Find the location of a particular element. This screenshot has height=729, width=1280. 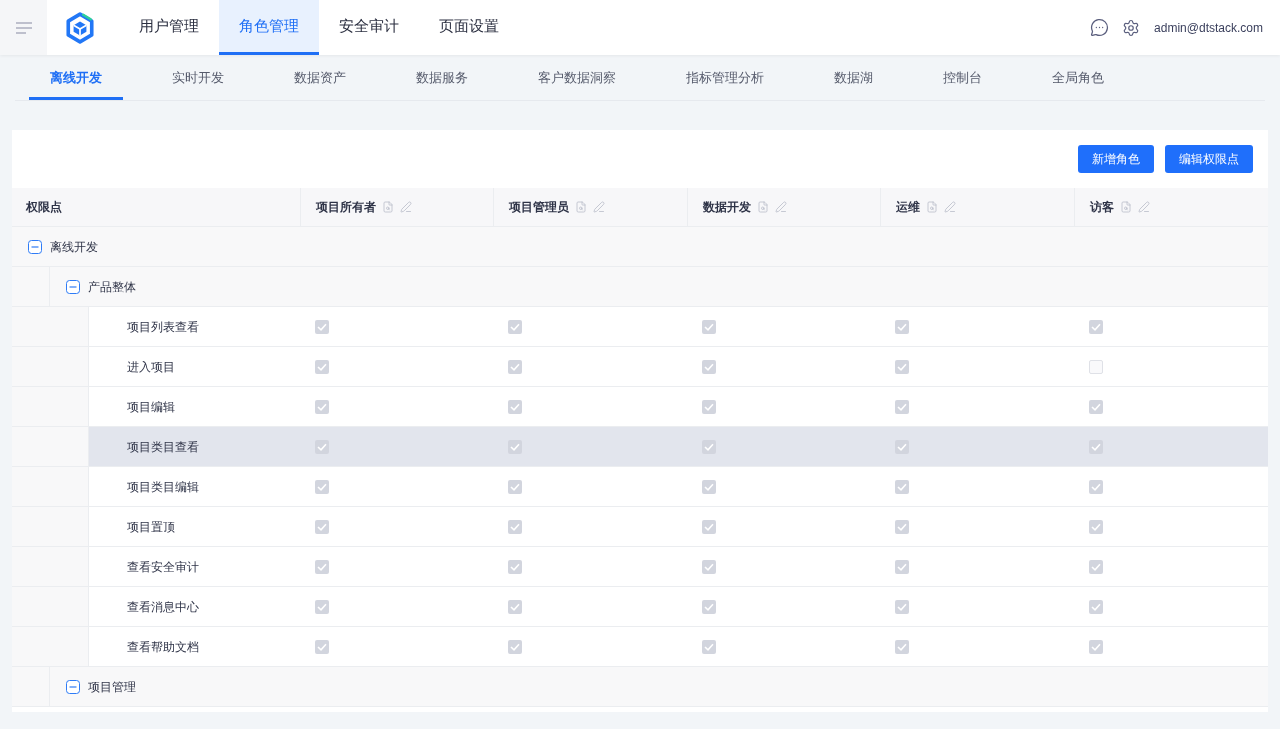

column-header: 项目所有者 is located at coordinates (346, 207).